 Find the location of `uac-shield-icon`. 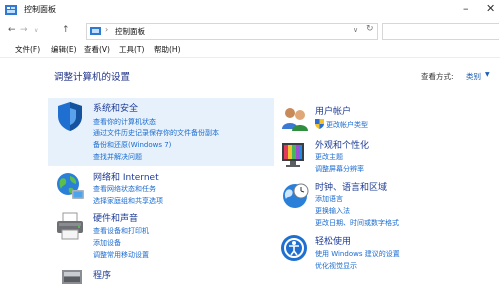

uac-shield-icon is located at coordinates (319, 124).